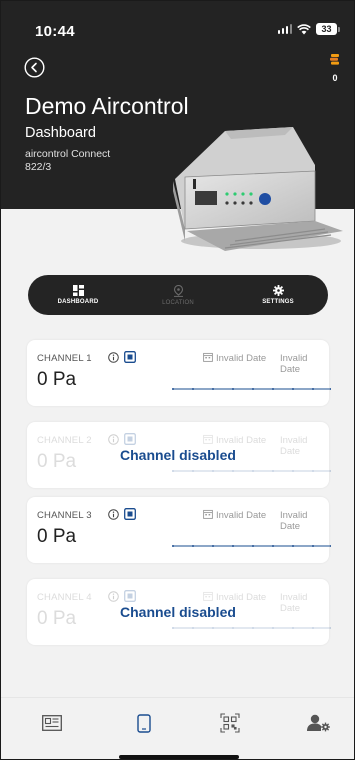 This screenshot has width=355, height=760. I want to click on gear-icon, so click(278, 290).